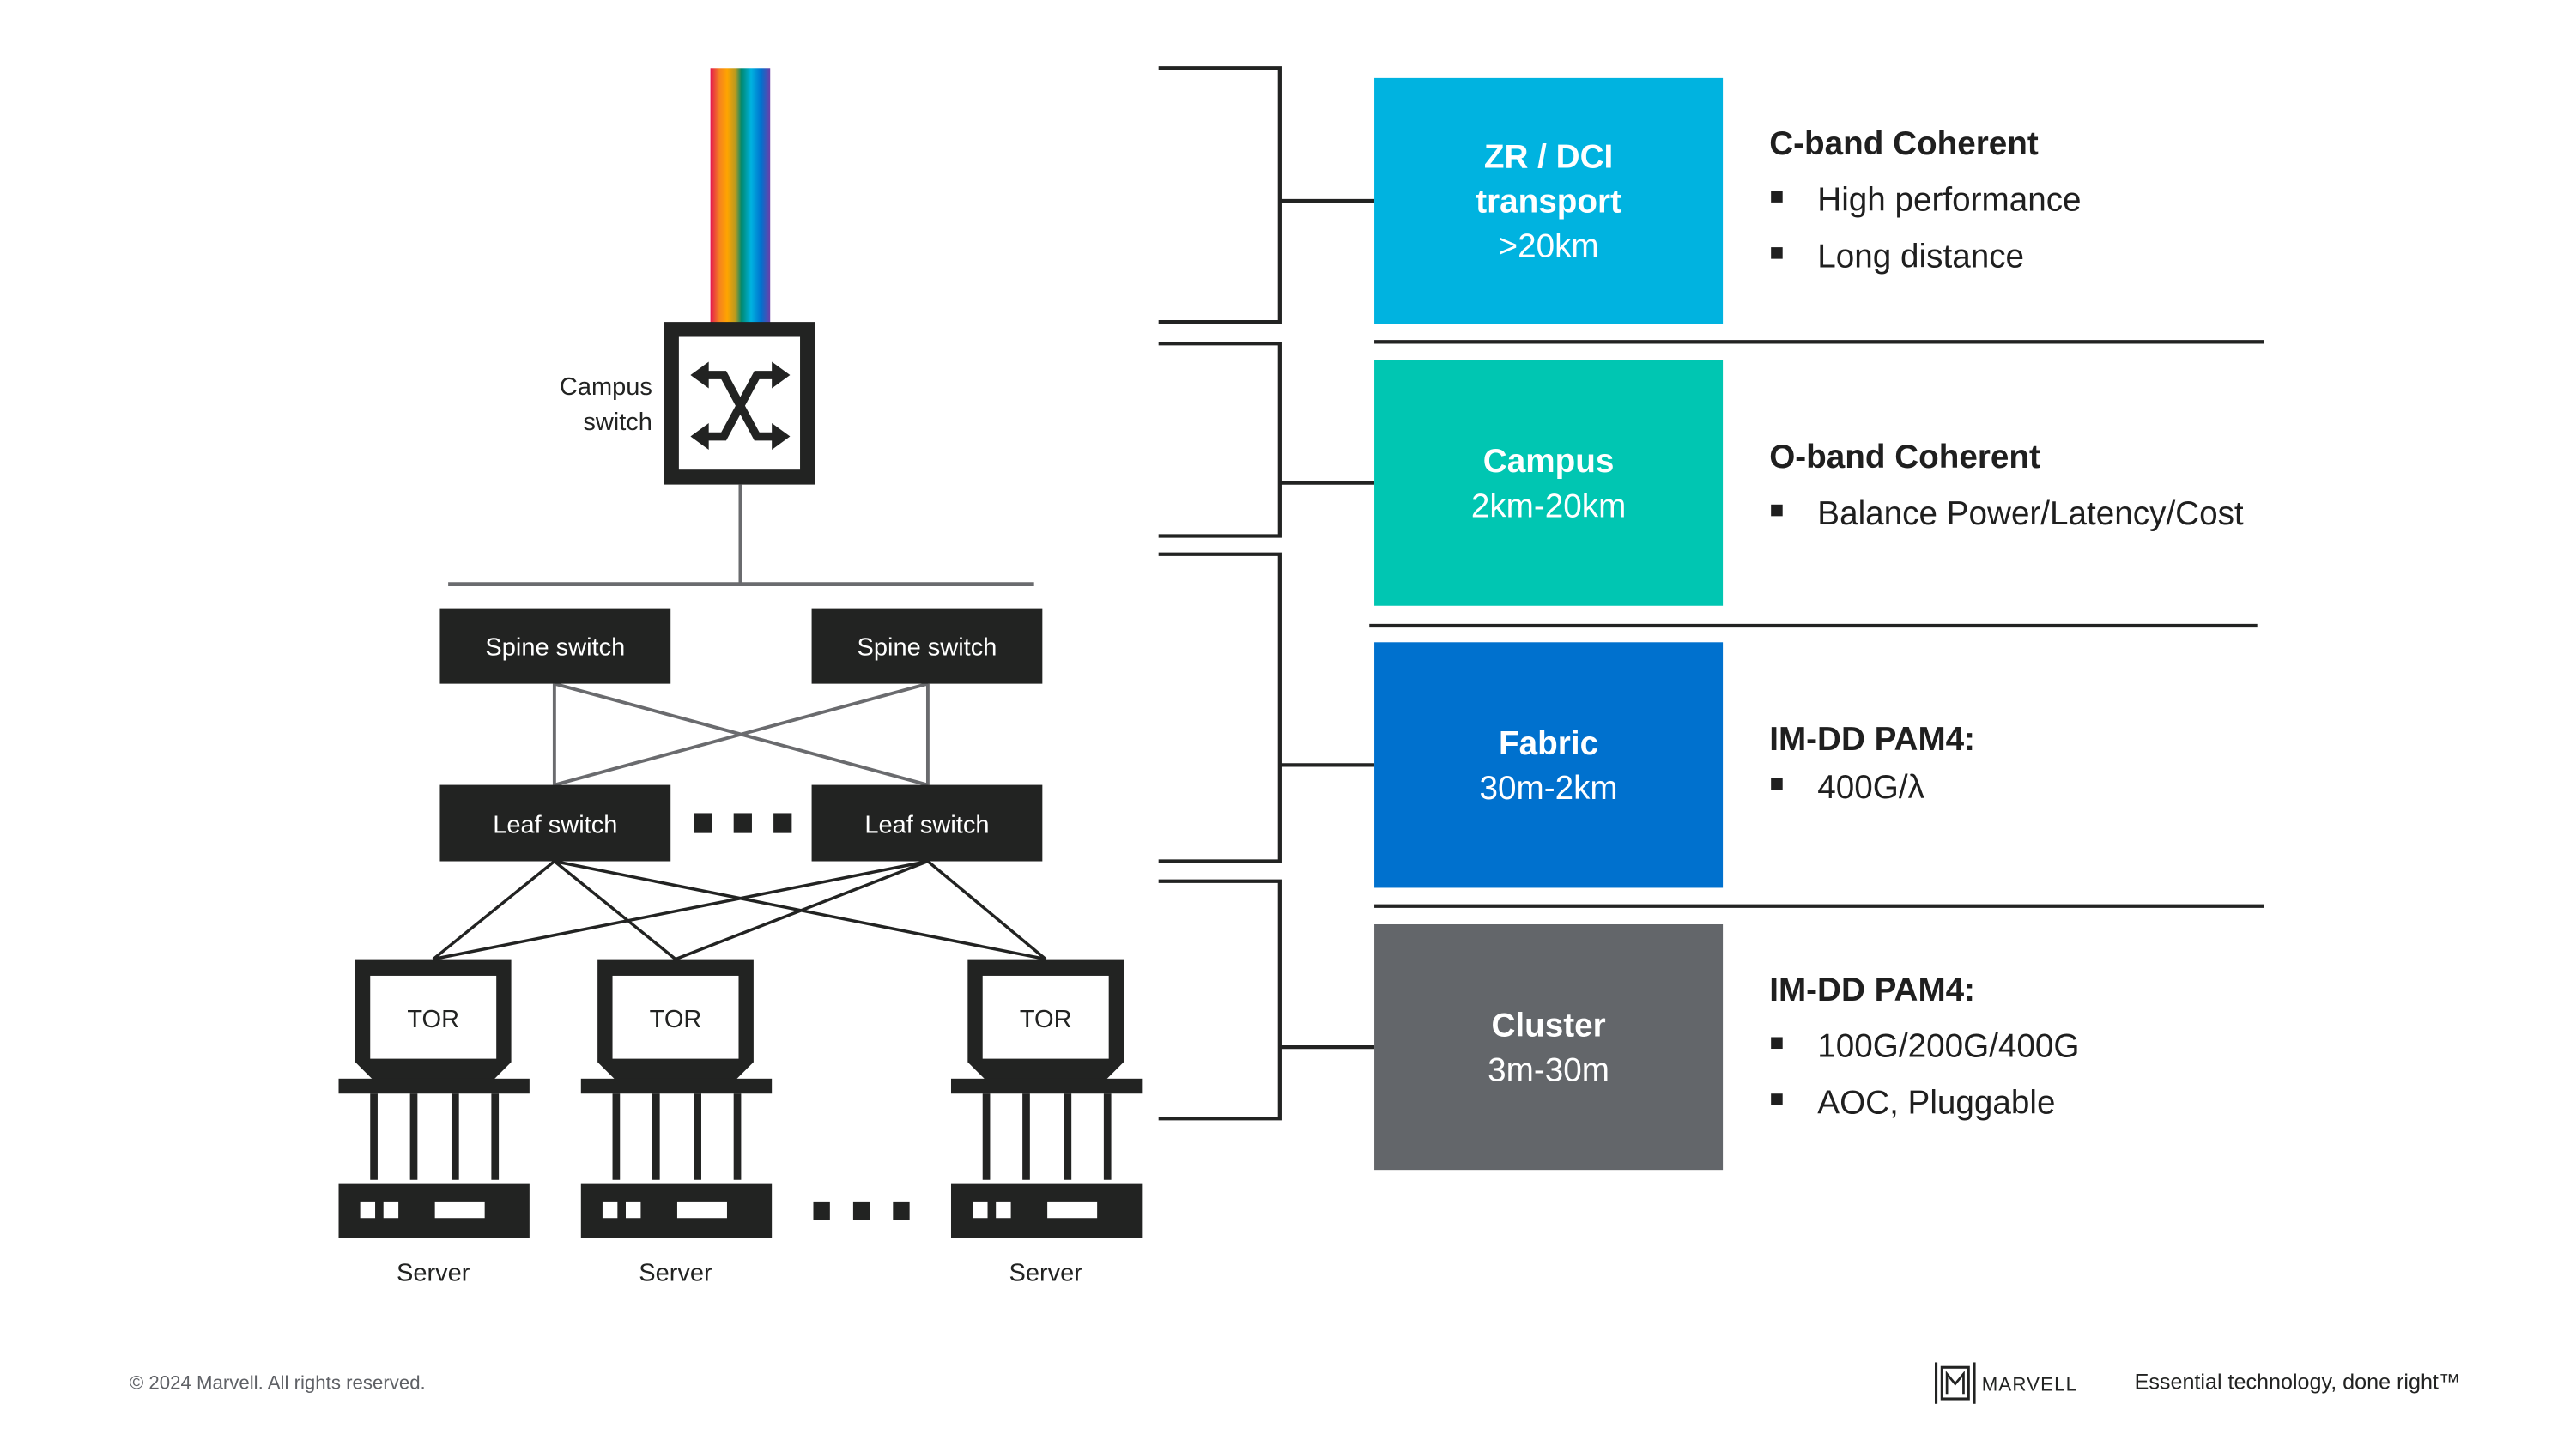 The width and height of the screenshot is (2576, 1453). Describe the element at coordinates (2297, 1382) in the screenshot. I see `tagline: Essential technology, done right™` at that location.